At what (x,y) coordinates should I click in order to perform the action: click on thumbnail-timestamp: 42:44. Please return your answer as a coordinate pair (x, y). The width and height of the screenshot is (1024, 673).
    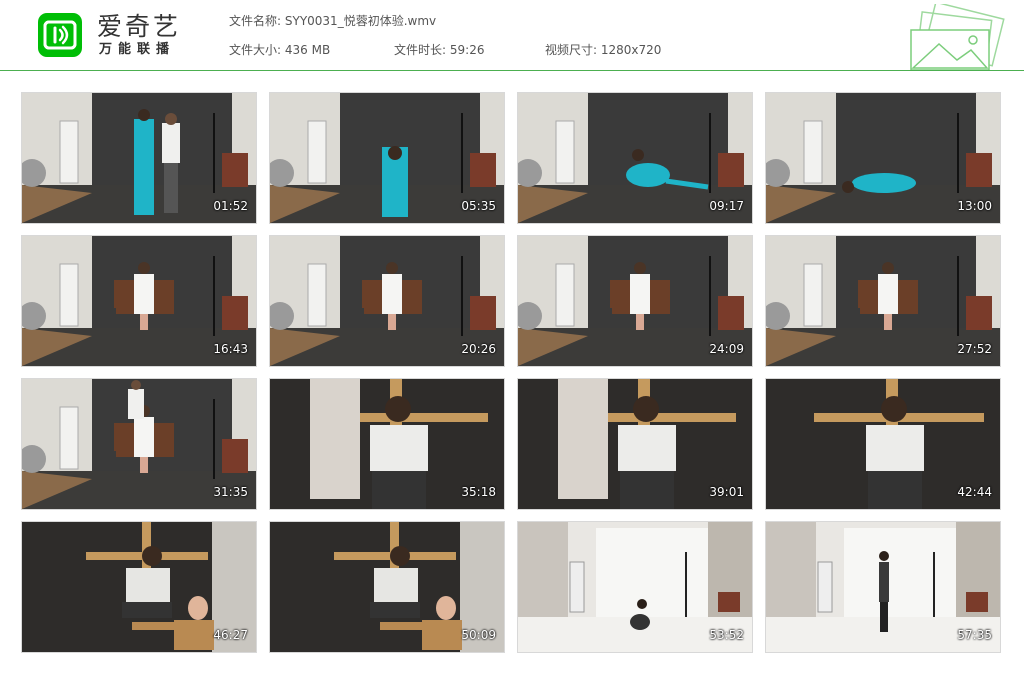
    Looking at the image, I should click on (974, 492).